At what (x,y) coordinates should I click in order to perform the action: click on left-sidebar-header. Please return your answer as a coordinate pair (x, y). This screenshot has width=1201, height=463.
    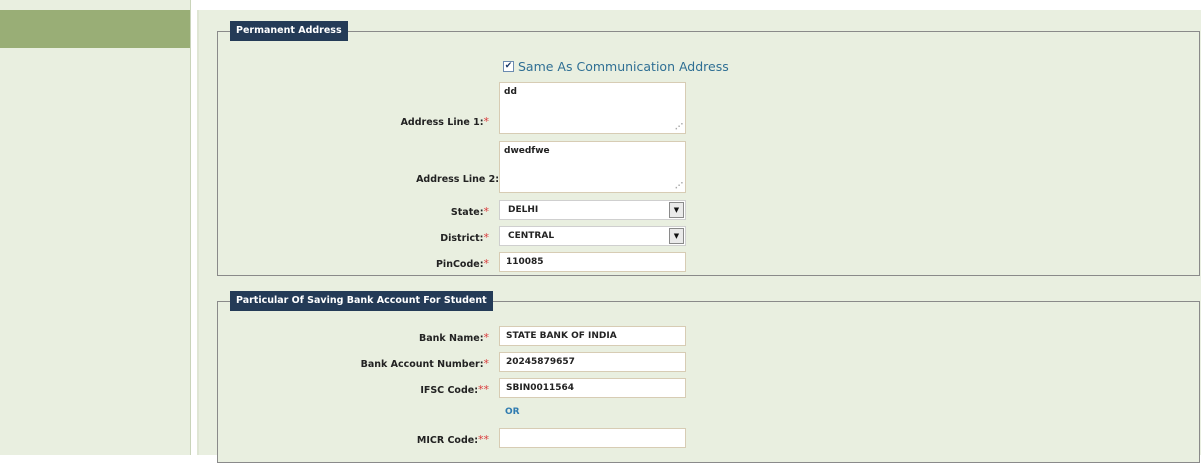
    Looking at the image, I should click on (95, 29).